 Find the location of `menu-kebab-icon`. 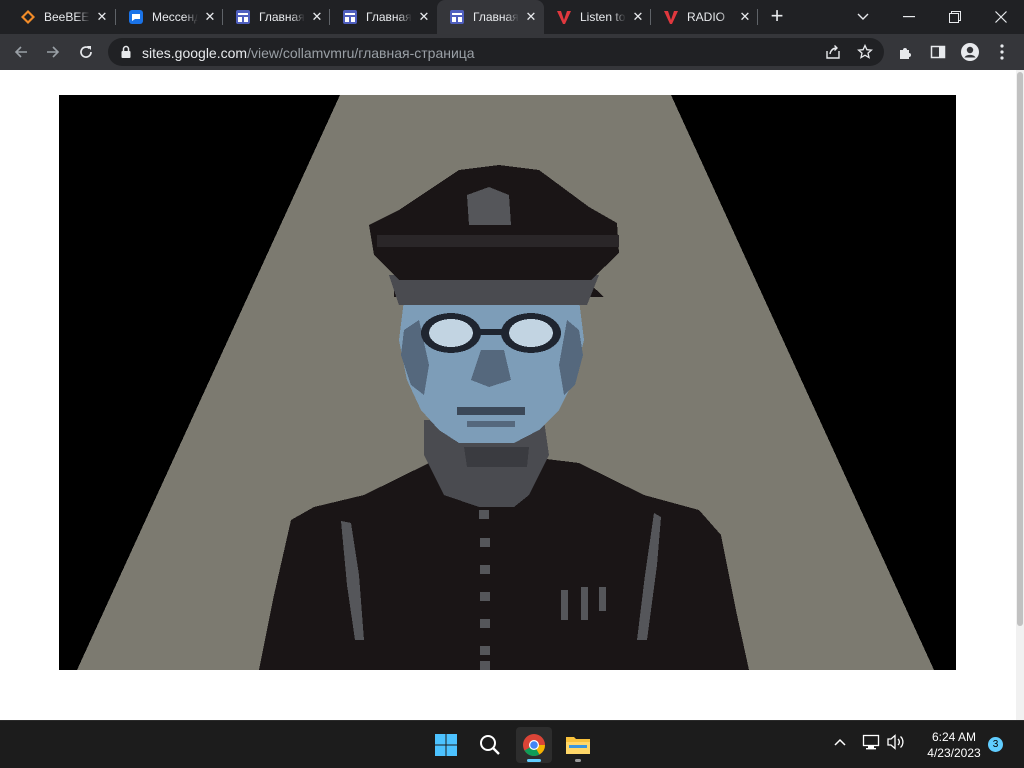

menu-kebab-icon is located at coordinates (1002, 52).